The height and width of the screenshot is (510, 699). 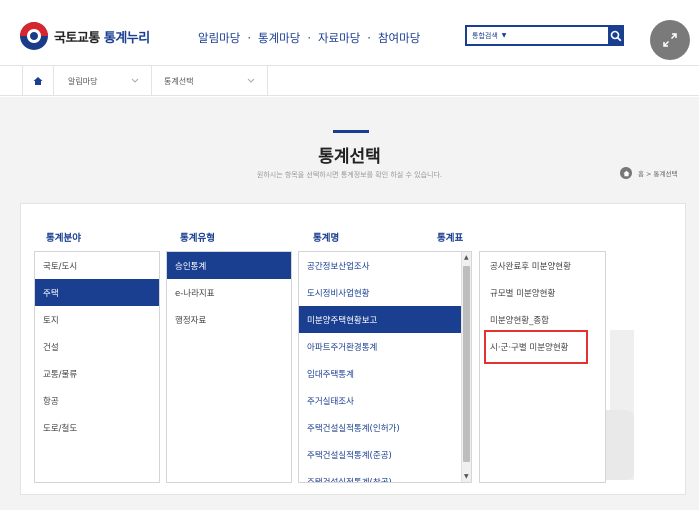 What do you see at coordinates (380, 346) in the screenshot?
I see `list-item: 아파트주거환경통계` at bounding box center [380, 346].